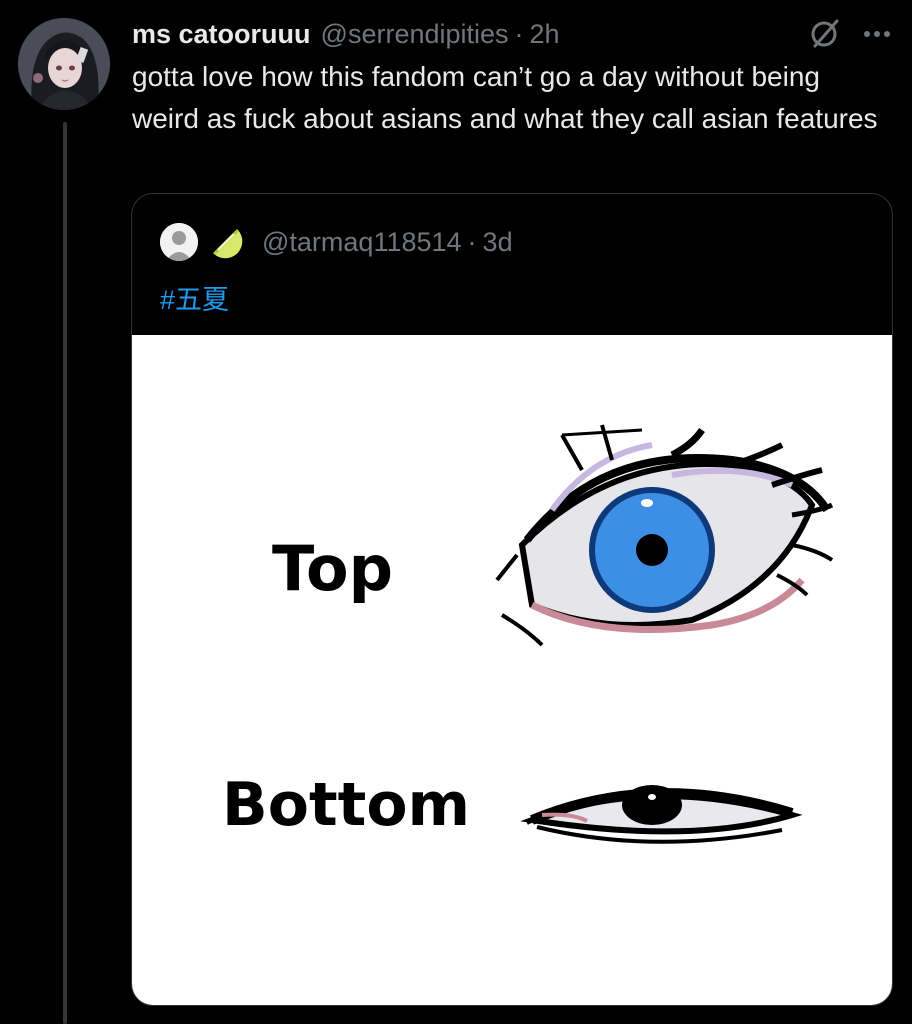  Describe the element at coordinates (346, 805) in the screenshot. I see `bottom-label: Bottom` at that location.